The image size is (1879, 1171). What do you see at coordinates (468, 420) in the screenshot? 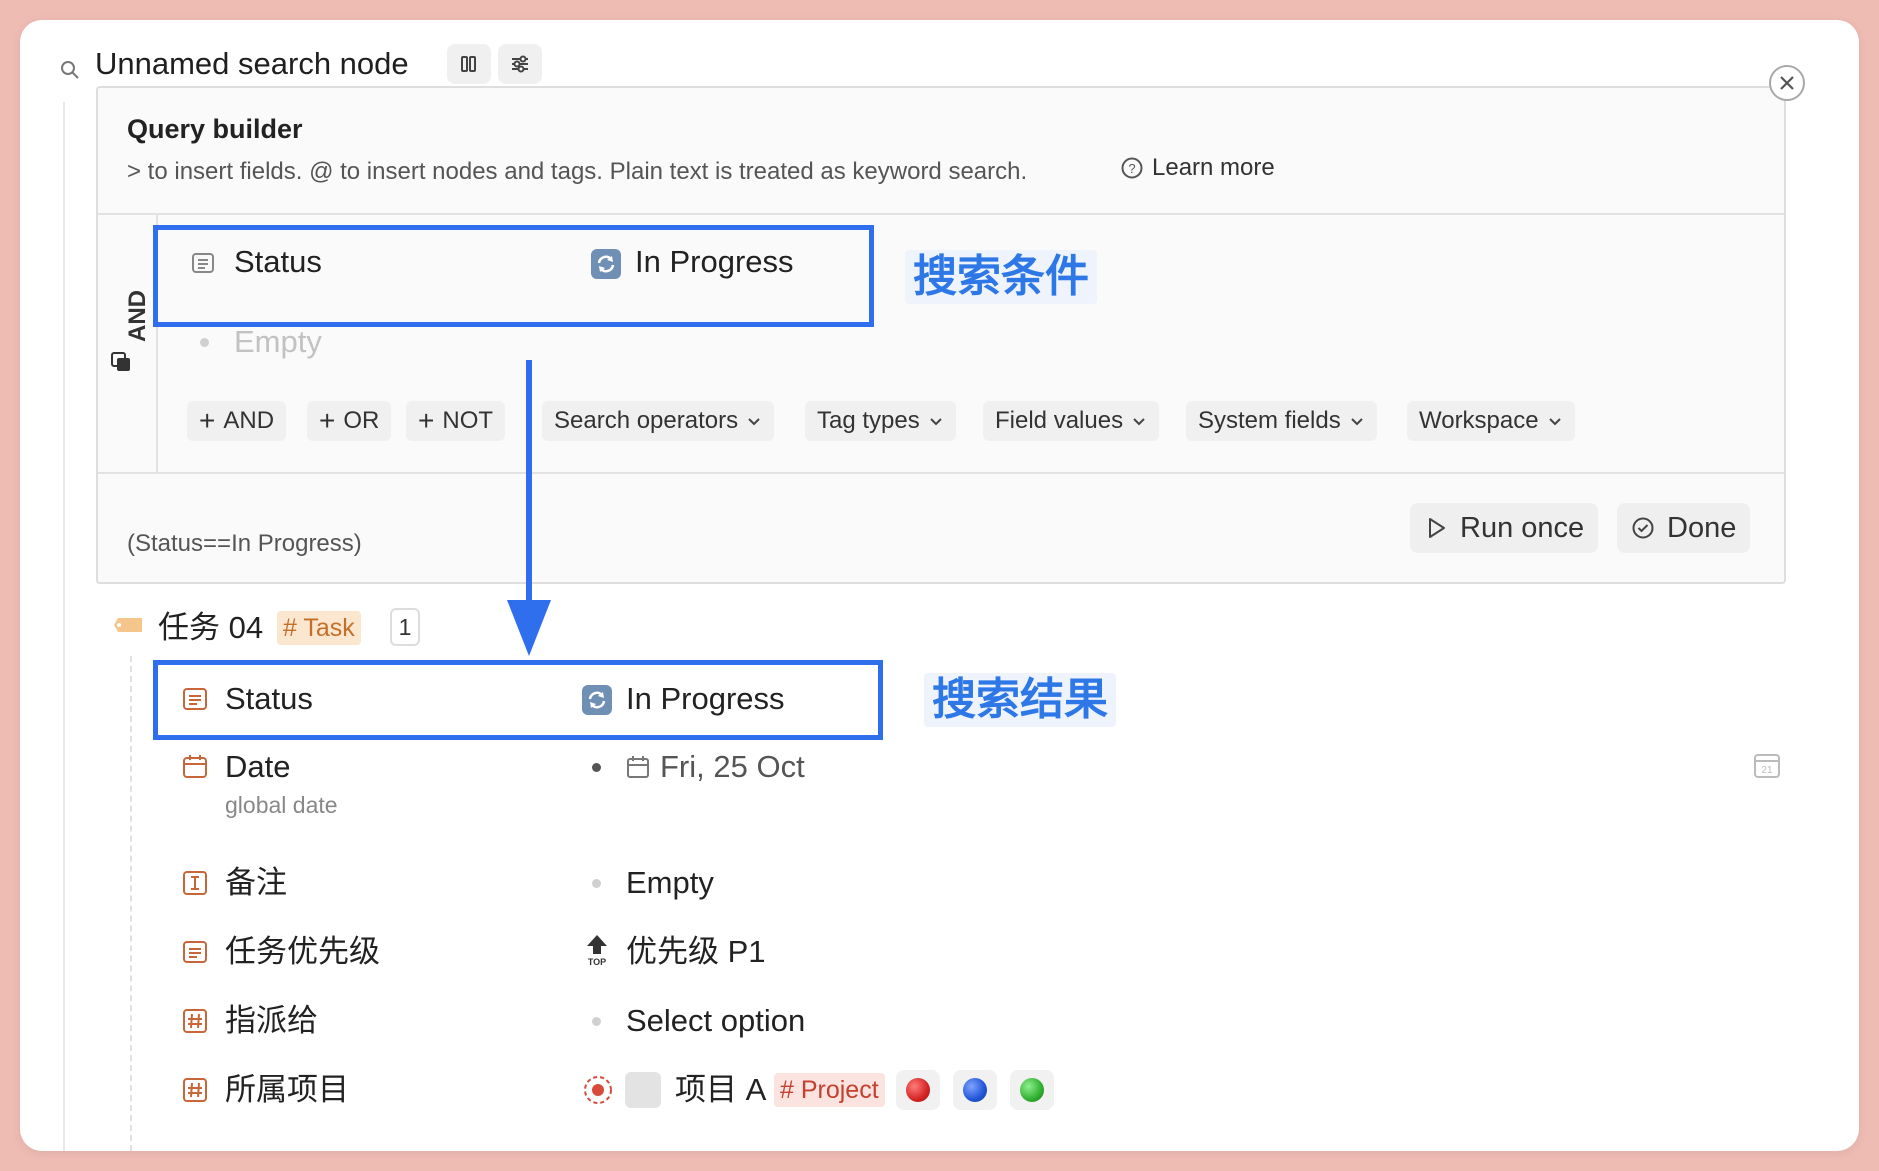
I see `add-not-label: NOT` at bounding box center [468, 420].